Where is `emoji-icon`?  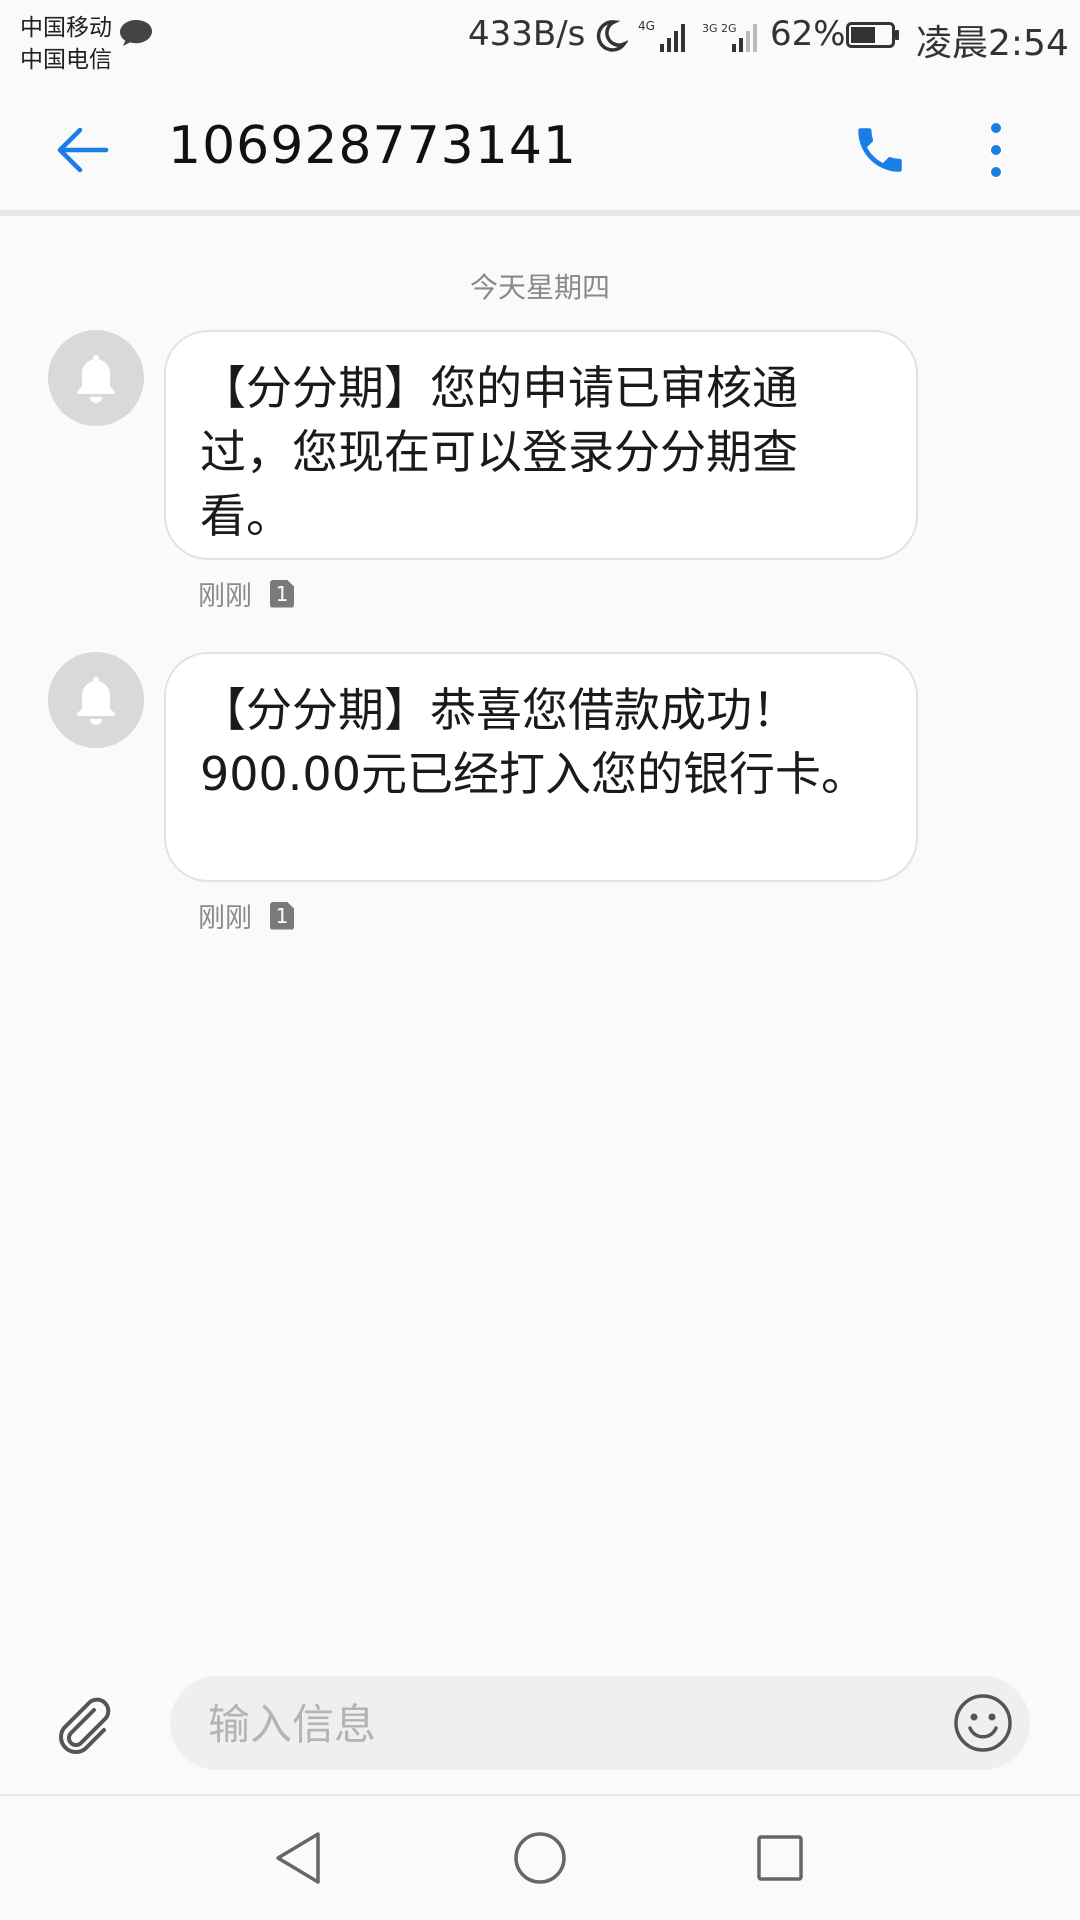 emoji-icon is located at coordinates (983, 1723).